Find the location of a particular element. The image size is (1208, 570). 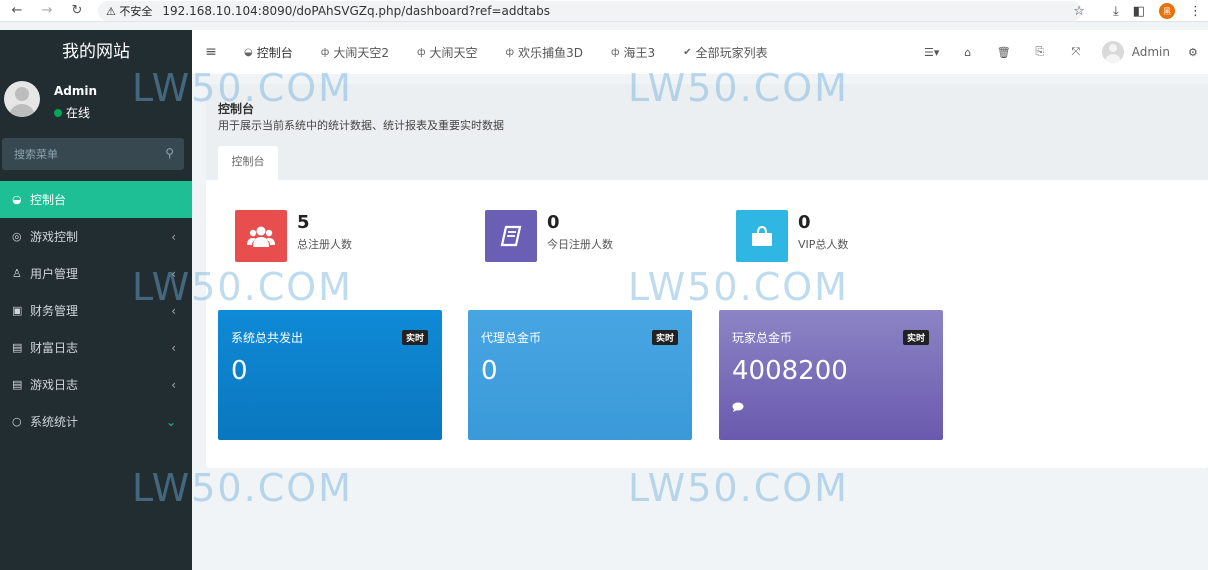

tab-game-2: ф 大闹天空 is located at coordinates (447, 52).